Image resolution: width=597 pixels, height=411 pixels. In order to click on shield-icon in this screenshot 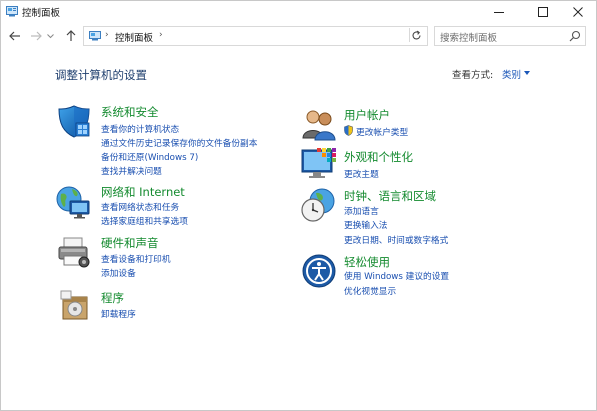, I will do `click(74, 121)`.